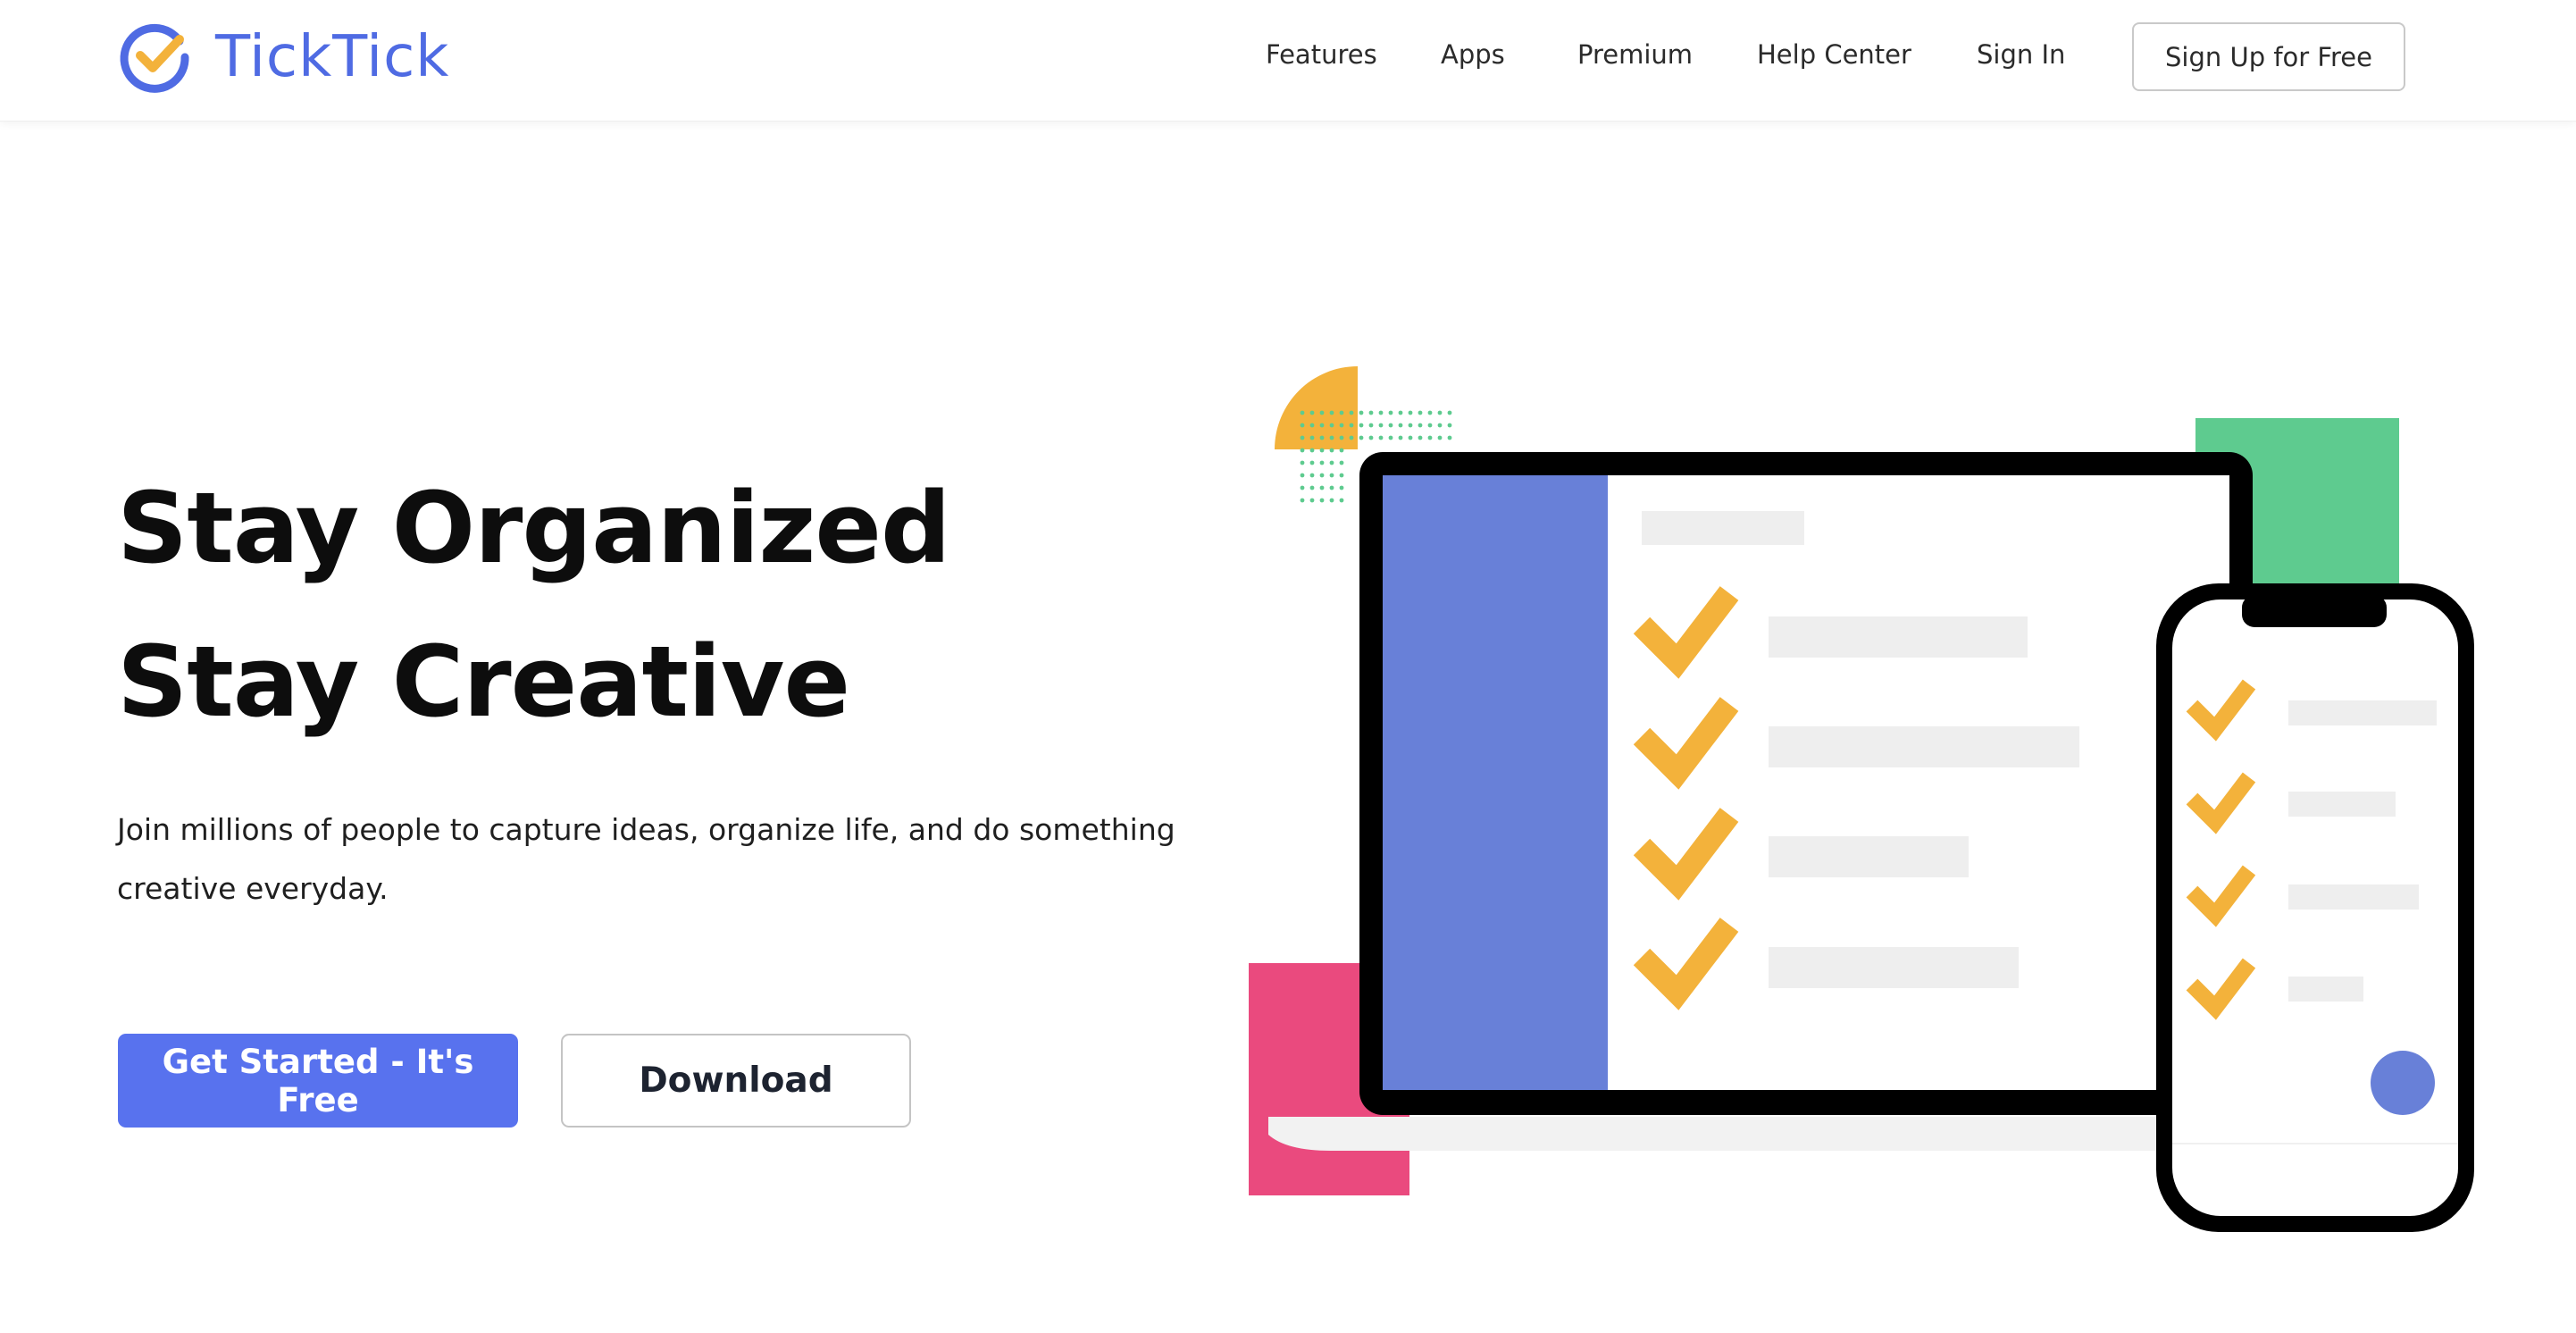 This screenshot has width=2576, height=1333. I want to click on nav-link-help-center: Help Center, so click(1834, 54).